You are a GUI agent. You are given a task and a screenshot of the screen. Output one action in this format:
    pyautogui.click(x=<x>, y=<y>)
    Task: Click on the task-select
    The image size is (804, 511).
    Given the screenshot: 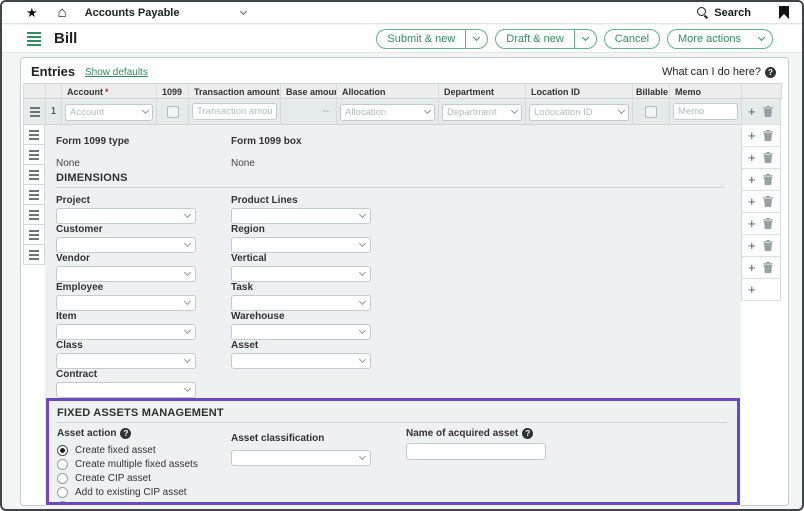 What is the action you would take?
    pyautogui.click(x=301, y=303)
    